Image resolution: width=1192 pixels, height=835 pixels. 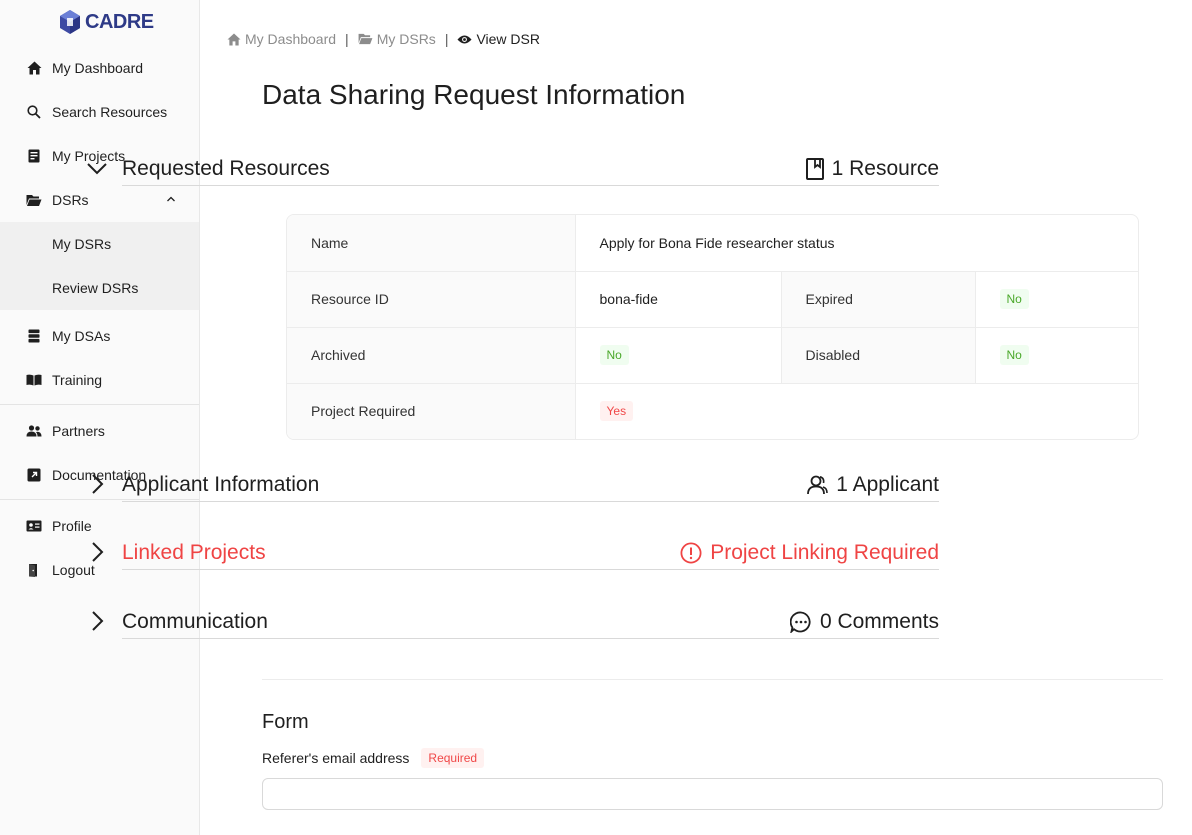 I want to click on archived-cell: No, so click(x=678, y=355).